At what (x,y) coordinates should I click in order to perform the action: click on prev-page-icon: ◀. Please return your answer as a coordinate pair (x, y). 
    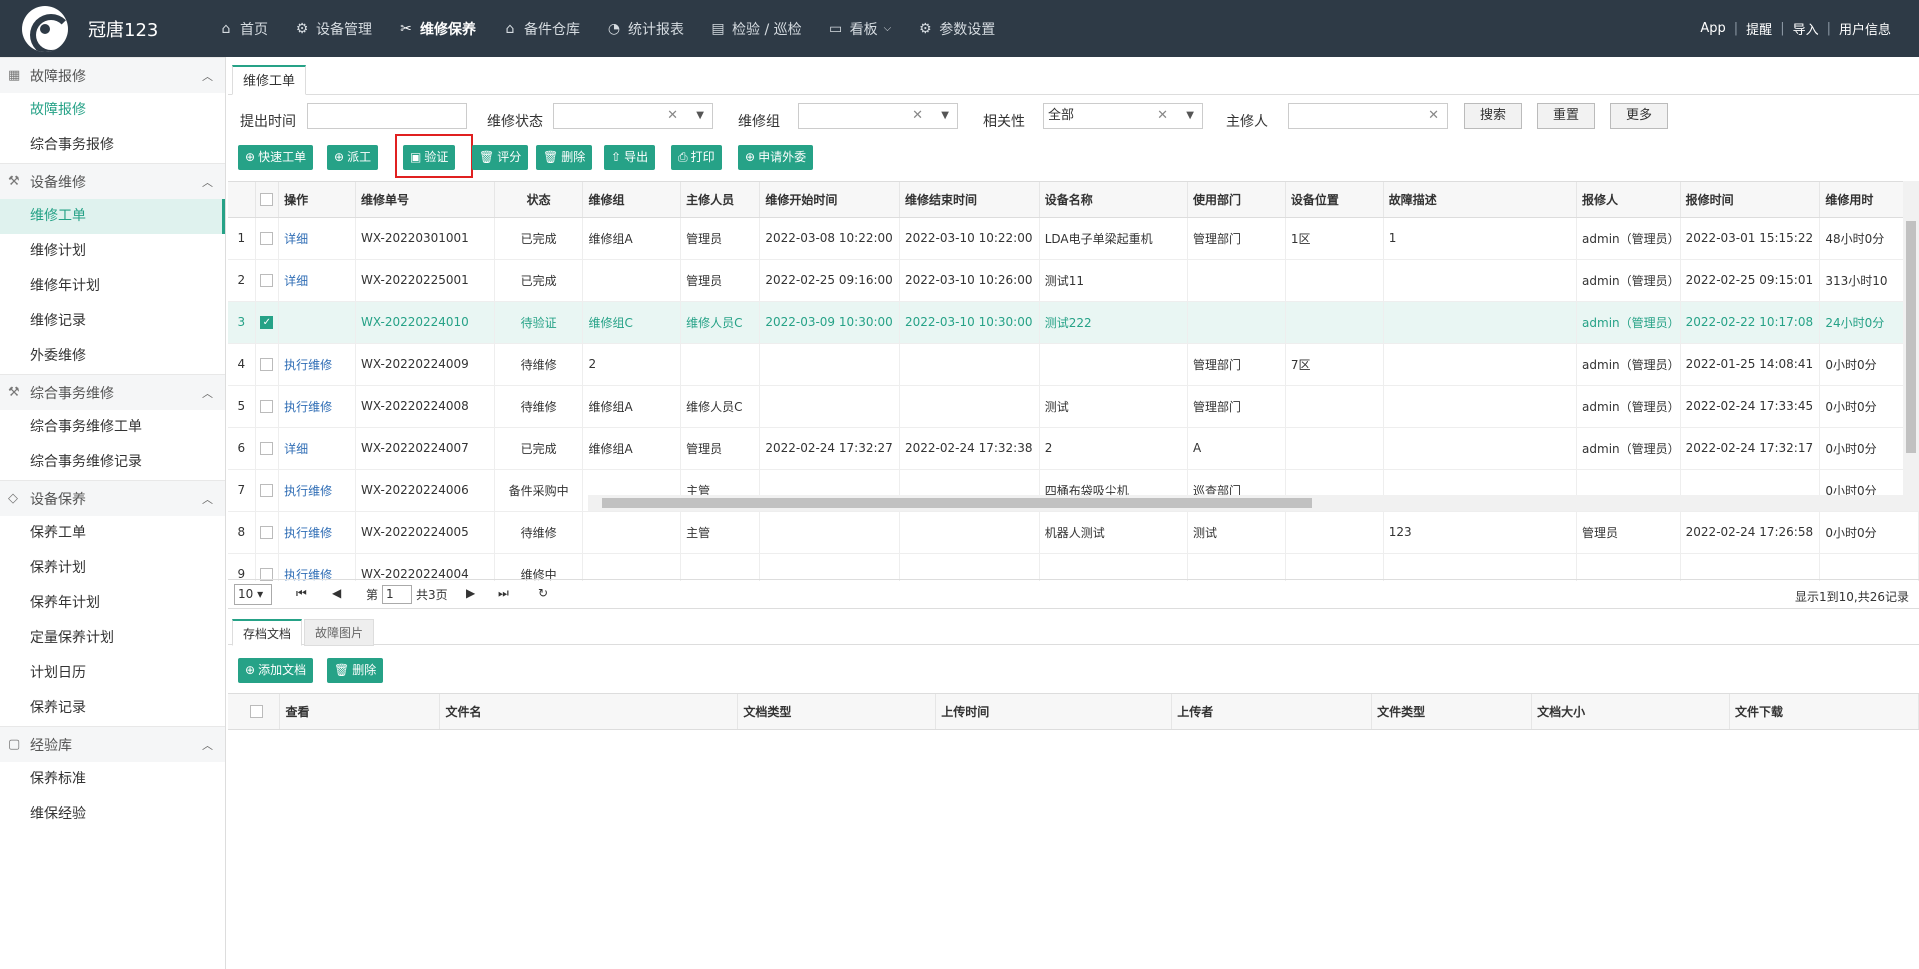
    Looking at the image, I should click on (336, 593).